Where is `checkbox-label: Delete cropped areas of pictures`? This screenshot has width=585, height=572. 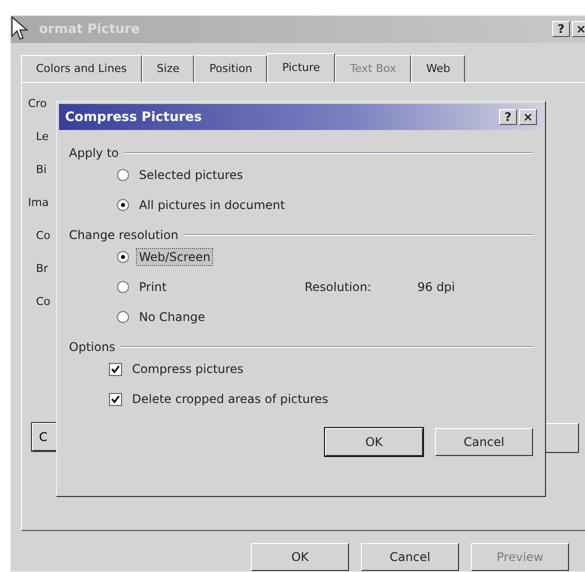 checkbox-label: Delete cropped areas of pictures is located at coordinates (230, 399).